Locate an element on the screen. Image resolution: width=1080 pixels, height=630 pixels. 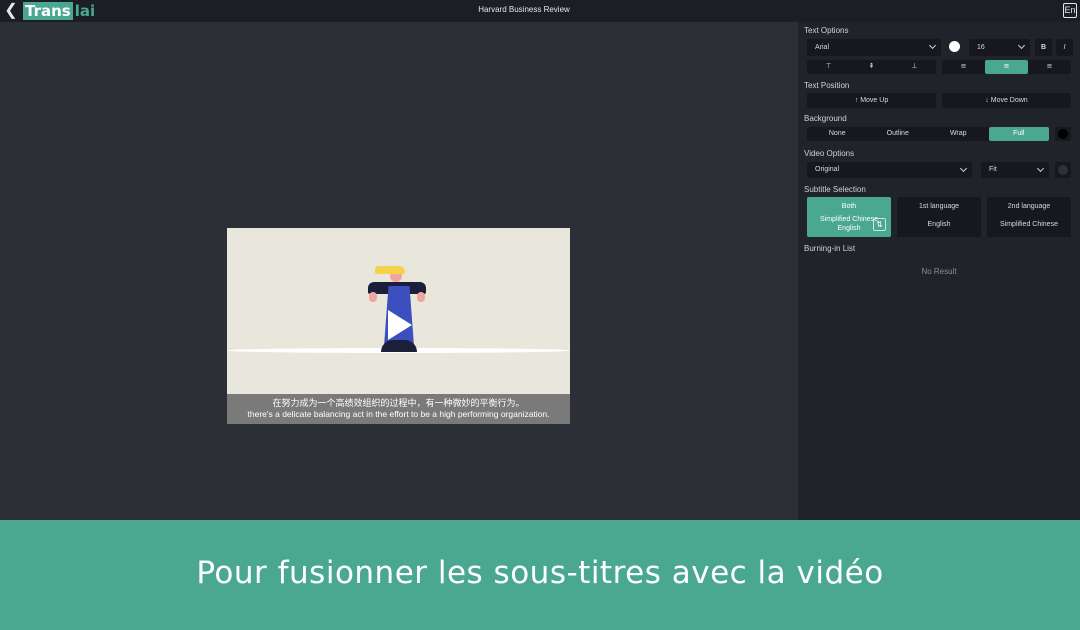
bg-option-full: Full is located at coordinates (1018, 134).